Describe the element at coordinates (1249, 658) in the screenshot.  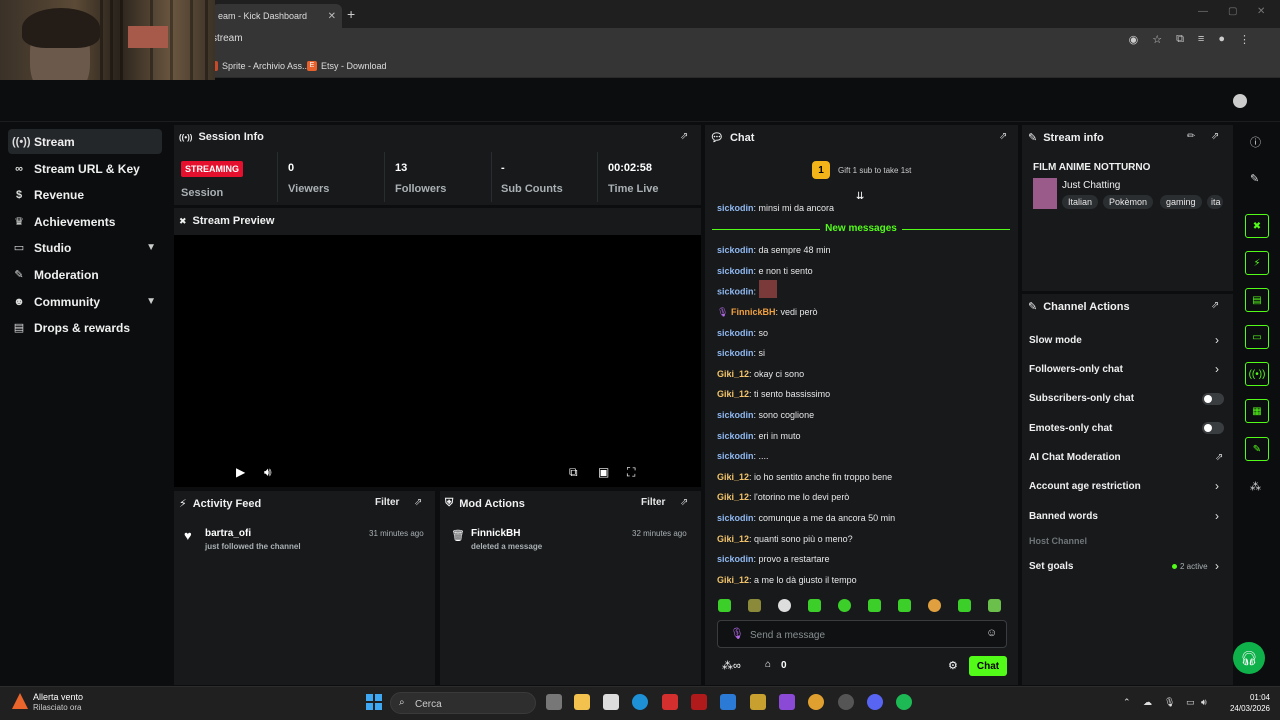
I see `support-headset-button: 🎧︎` at that location.